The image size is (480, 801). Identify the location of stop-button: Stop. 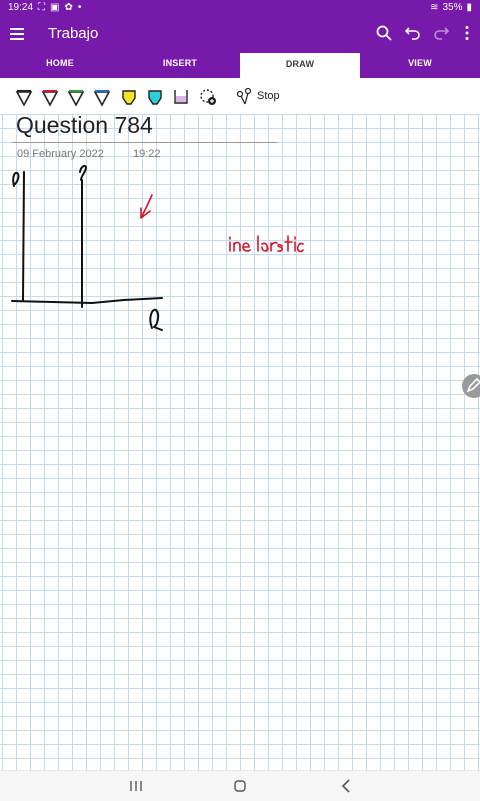
(268, 96).